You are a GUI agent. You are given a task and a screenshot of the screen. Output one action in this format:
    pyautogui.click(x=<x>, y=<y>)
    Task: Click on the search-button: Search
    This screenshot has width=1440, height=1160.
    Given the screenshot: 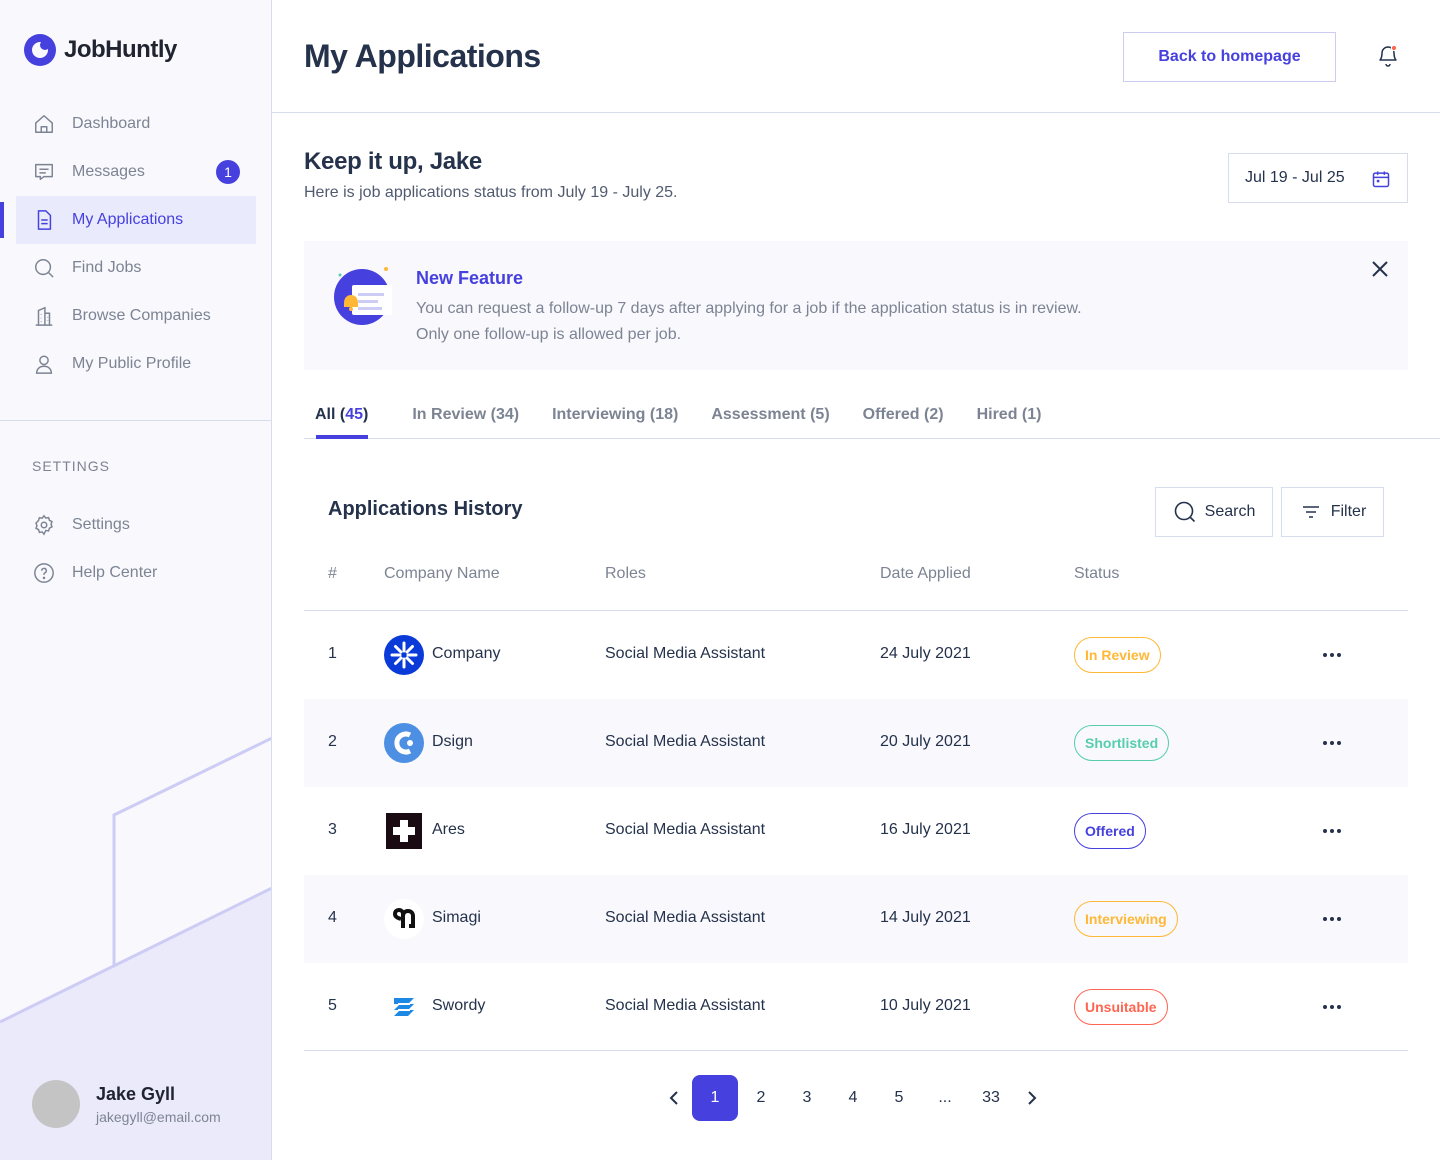 What is the action you would take?
    pyautogui.click(x=1214, y=512)
    